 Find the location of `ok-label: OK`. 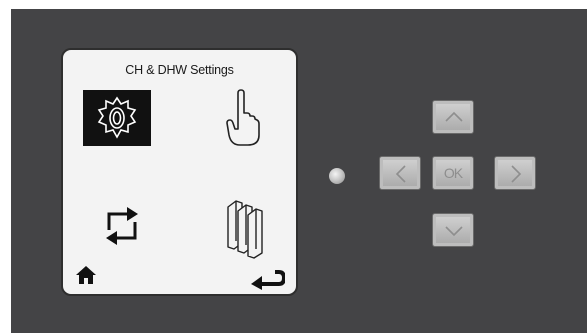

ok-label: OK is located at coordinates (453, 173).